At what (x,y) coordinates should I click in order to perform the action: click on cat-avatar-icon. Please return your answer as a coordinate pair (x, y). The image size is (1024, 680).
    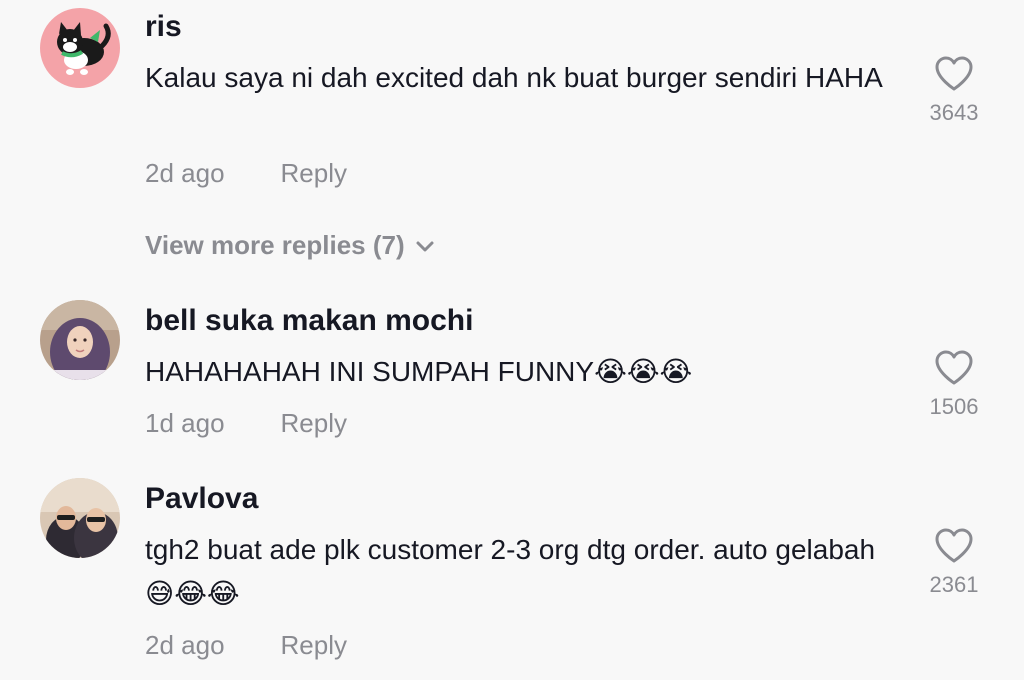
    Looking at the image, I should click on (80, 48).